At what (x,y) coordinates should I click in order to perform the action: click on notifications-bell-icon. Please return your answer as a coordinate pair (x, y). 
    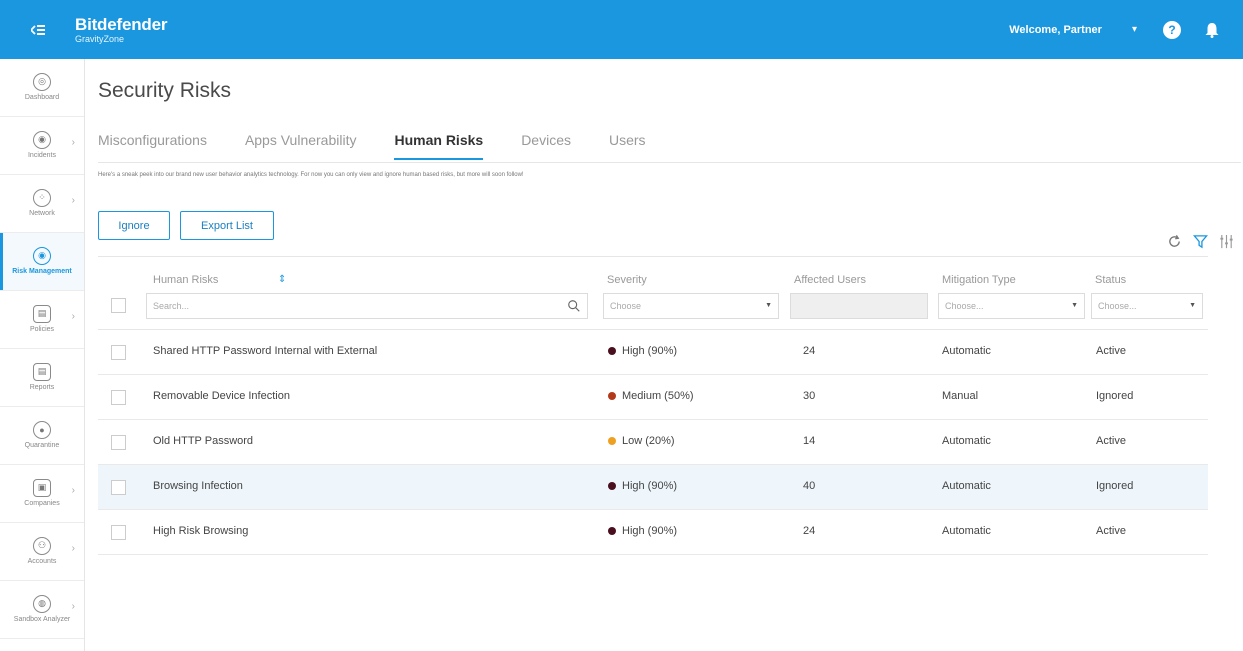
    Looking at the image, I should click on (1212, 30).